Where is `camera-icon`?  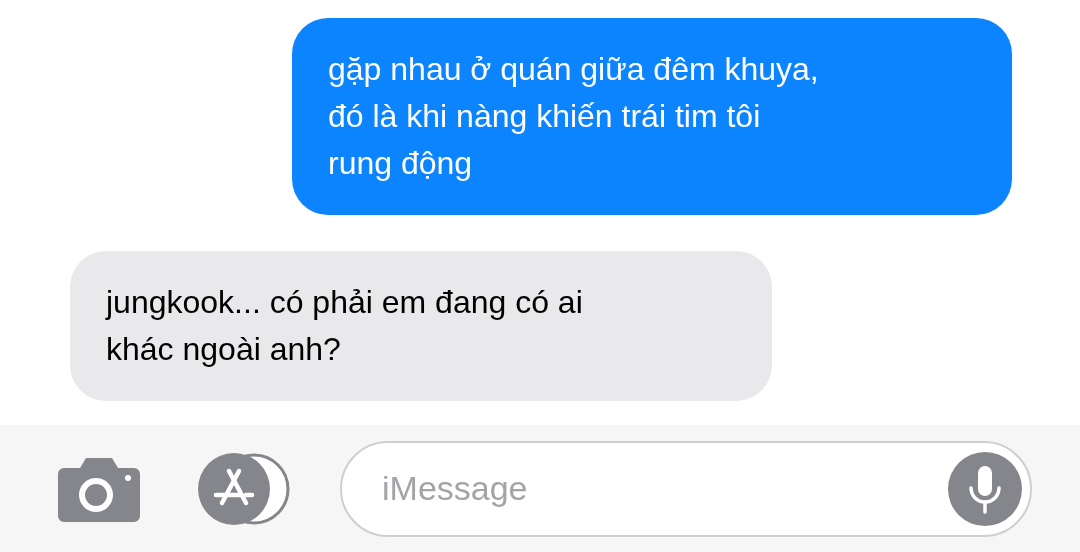 camera-icon is located at coordinates (99, 488).